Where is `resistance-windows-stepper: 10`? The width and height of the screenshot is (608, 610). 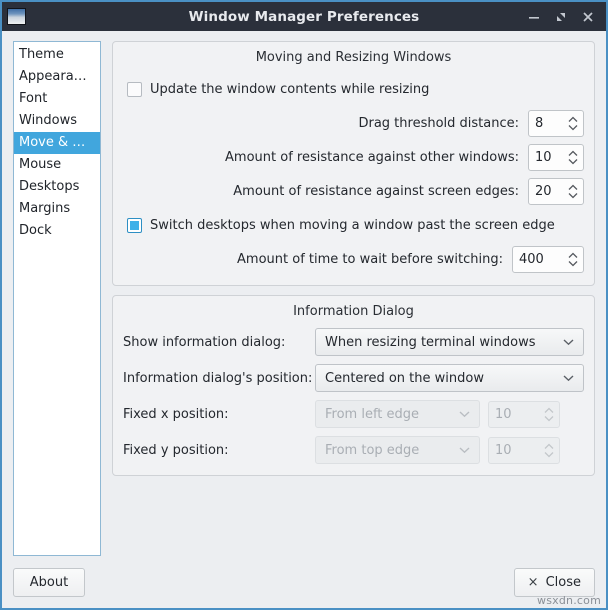 resistance-windows-stepper: 10 is located at coordinates (556, 157).